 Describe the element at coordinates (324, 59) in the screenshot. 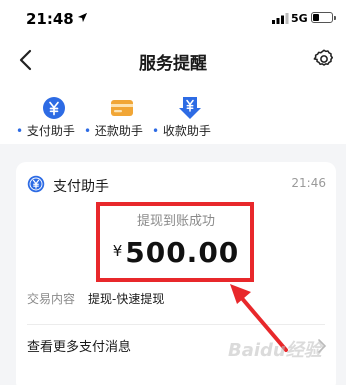

I see `gear-icon` at that location.